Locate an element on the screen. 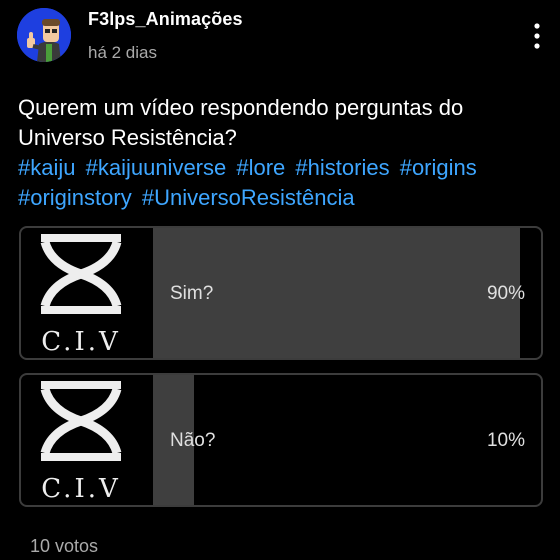  post-timestamp: há 2 dias is located at coordinates (122, 52).